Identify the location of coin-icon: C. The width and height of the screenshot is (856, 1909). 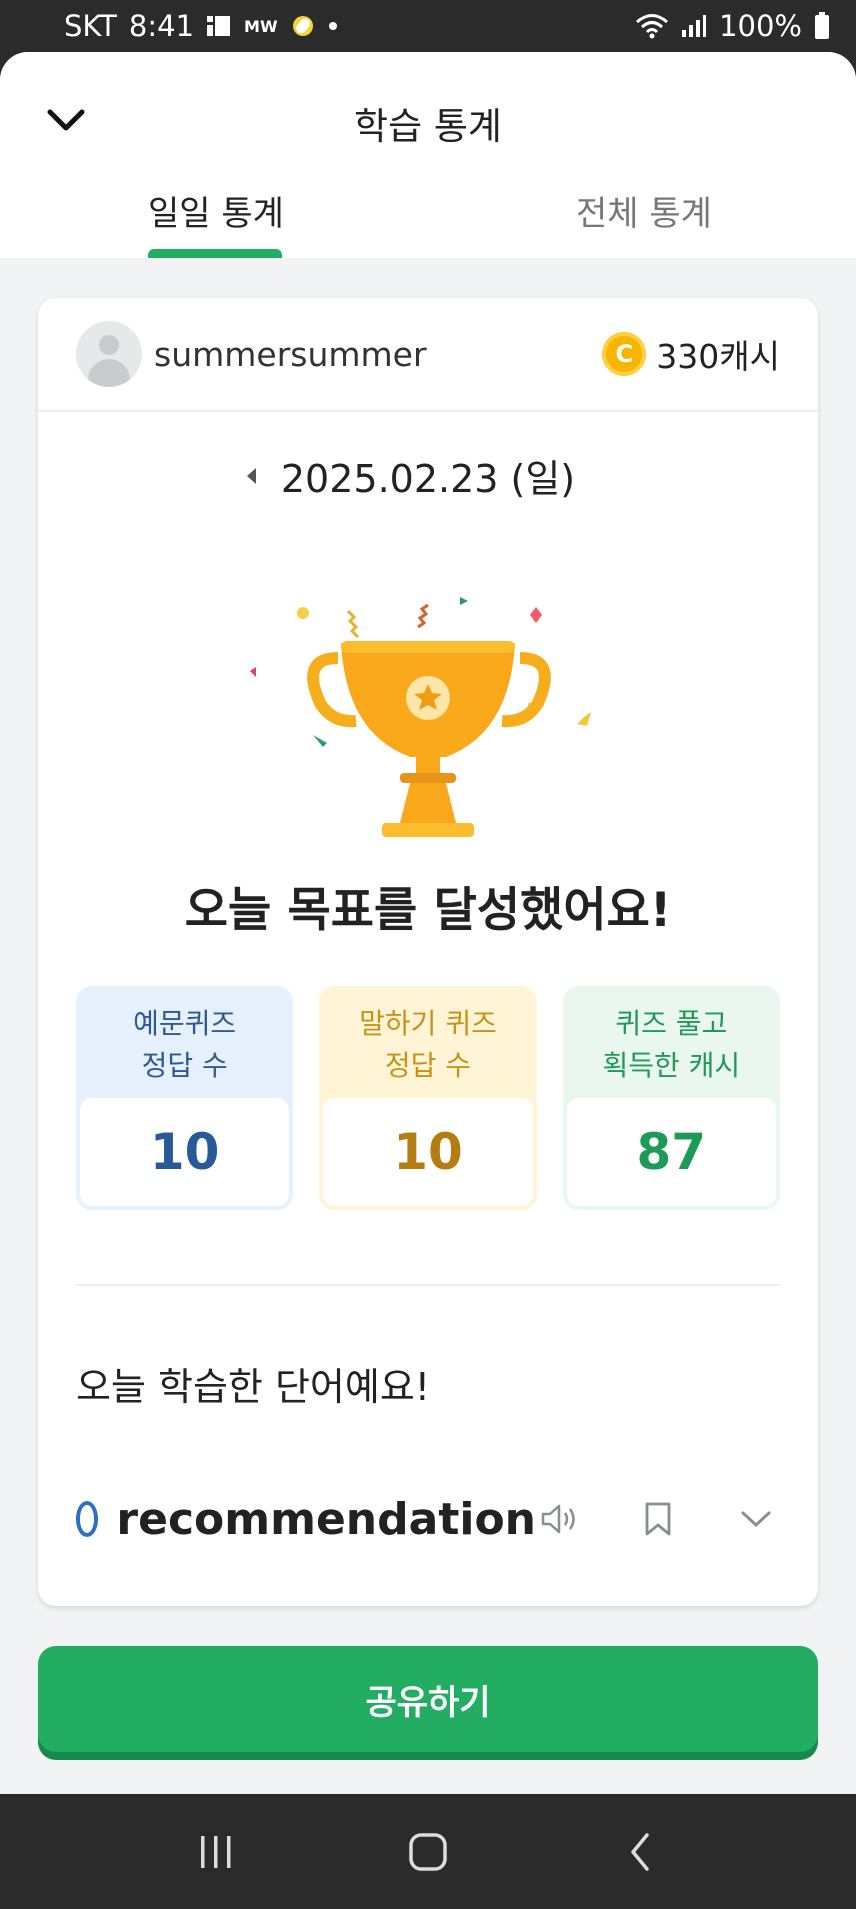
(624, 354).